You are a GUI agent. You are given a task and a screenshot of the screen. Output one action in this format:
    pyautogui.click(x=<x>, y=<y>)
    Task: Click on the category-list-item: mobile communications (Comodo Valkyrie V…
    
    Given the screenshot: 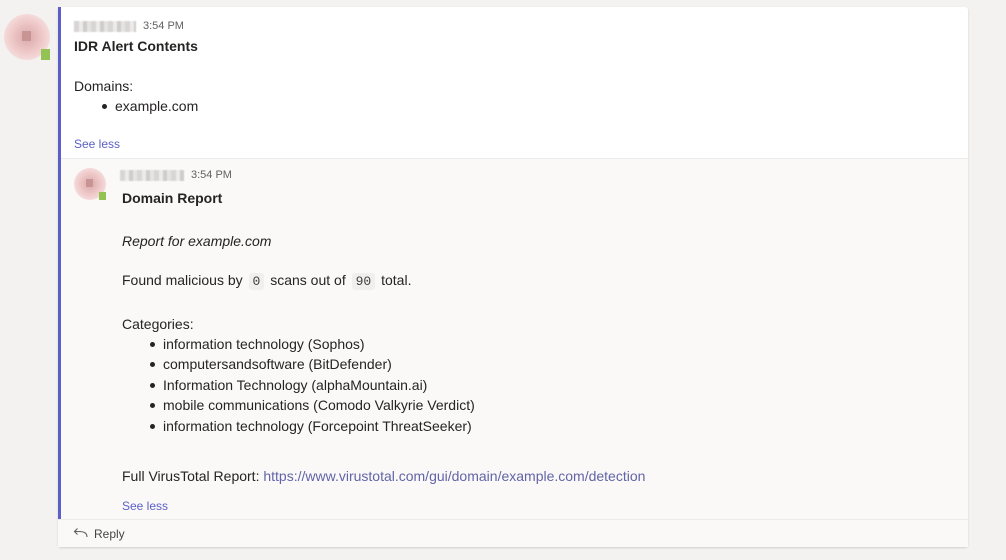 What is the action you would take?
    pyautogui.click(x=312, y=405)
    